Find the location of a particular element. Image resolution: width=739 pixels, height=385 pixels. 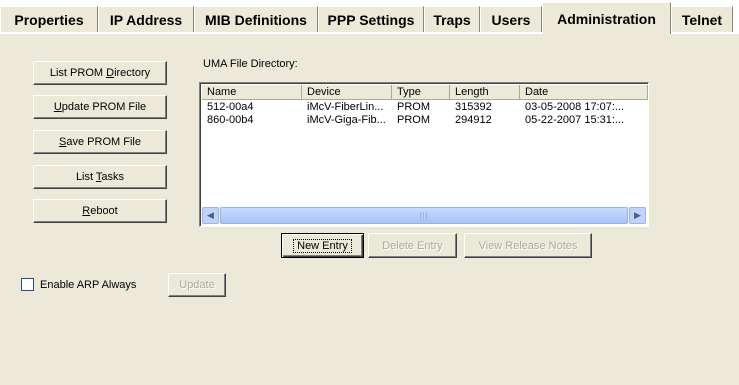

cell-length: 315392 is located at coordinates (473, 107).